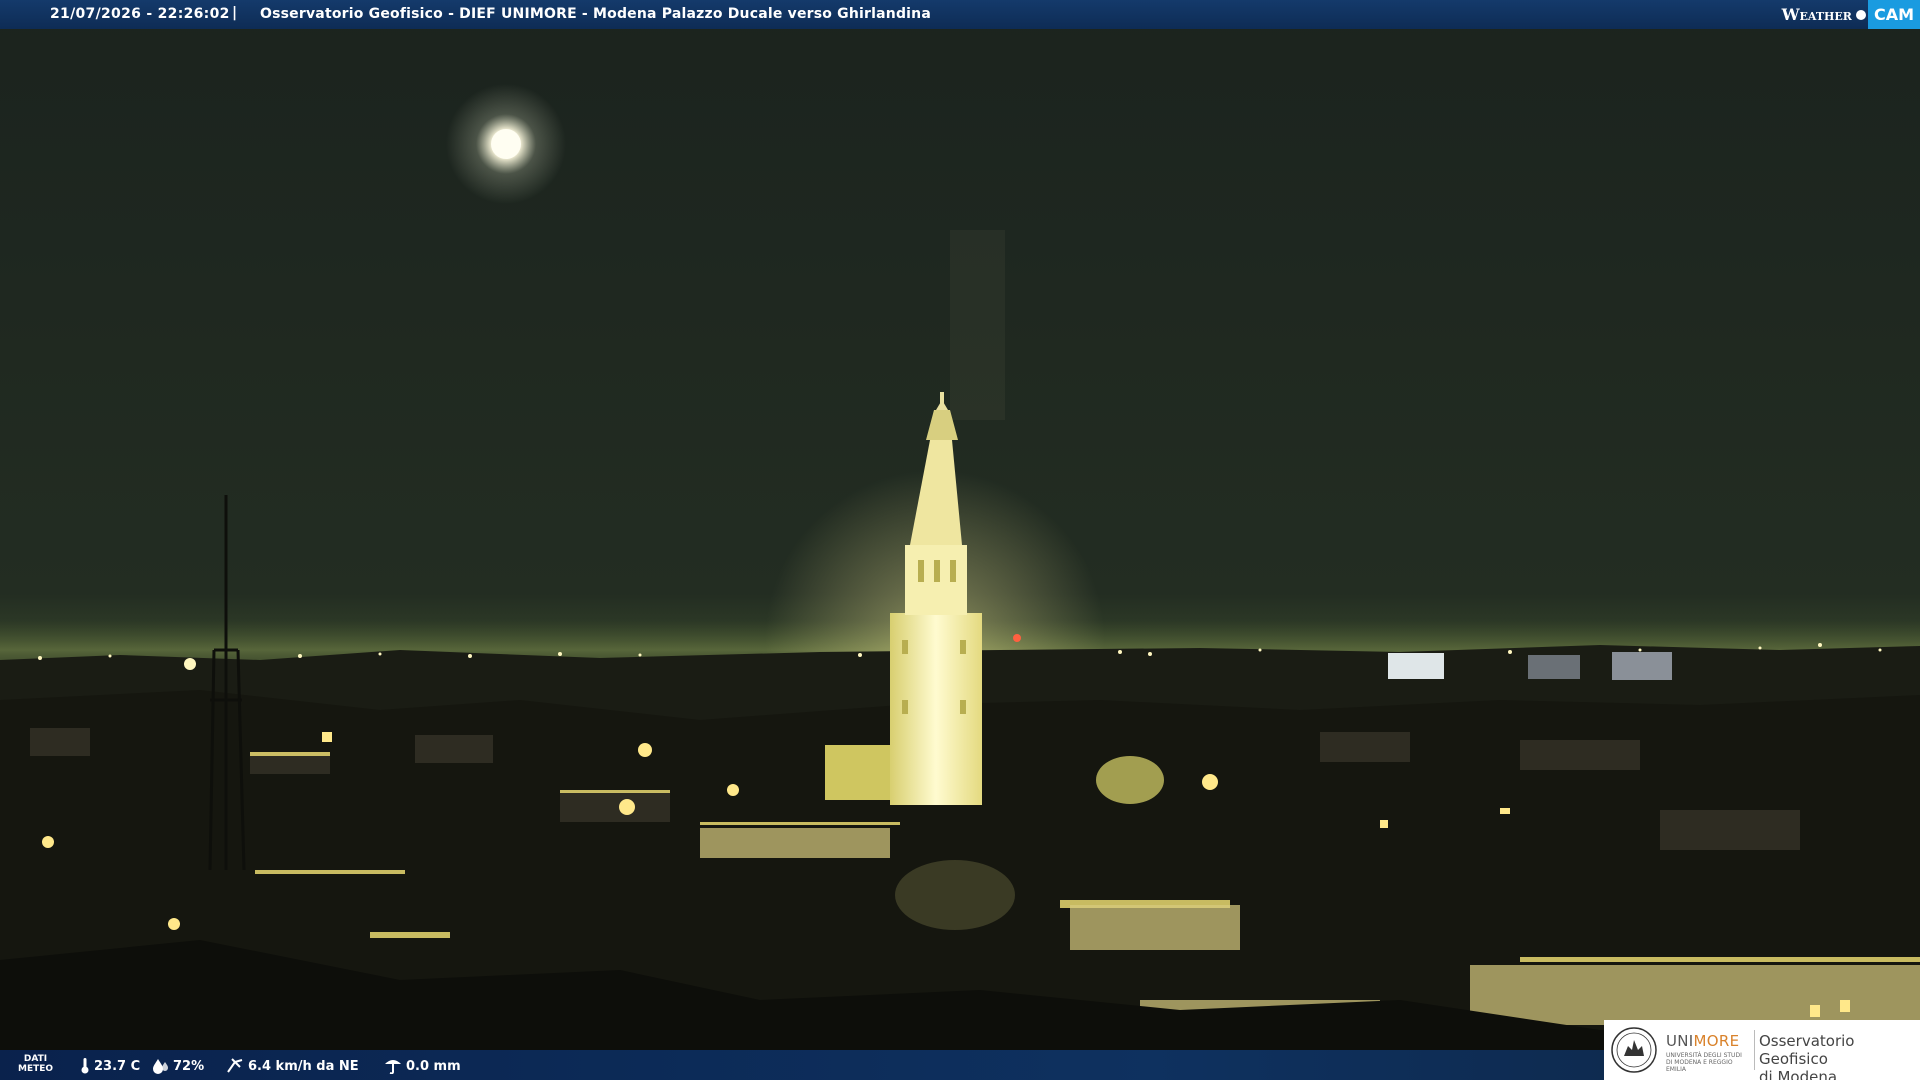  I want to click on unimore-wordmark: UNIMORE, so click(1702, 1041).